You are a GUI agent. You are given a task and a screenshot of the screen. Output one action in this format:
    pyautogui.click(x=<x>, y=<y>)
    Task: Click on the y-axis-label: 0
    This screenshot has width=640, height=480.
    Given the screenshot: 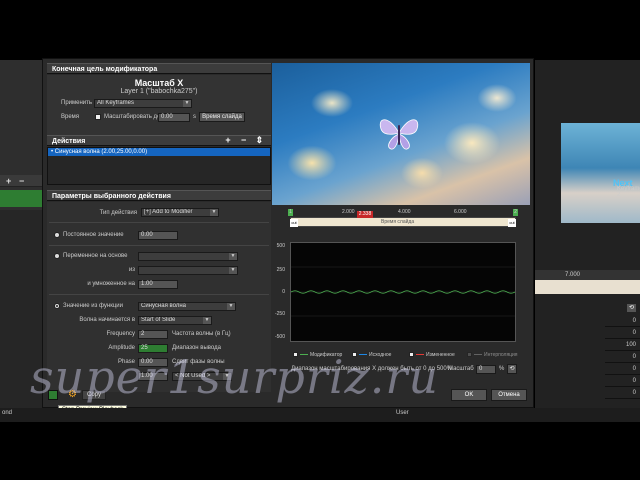 What is the action you would take?
    pyautogui.click(x=283, y=292)
    